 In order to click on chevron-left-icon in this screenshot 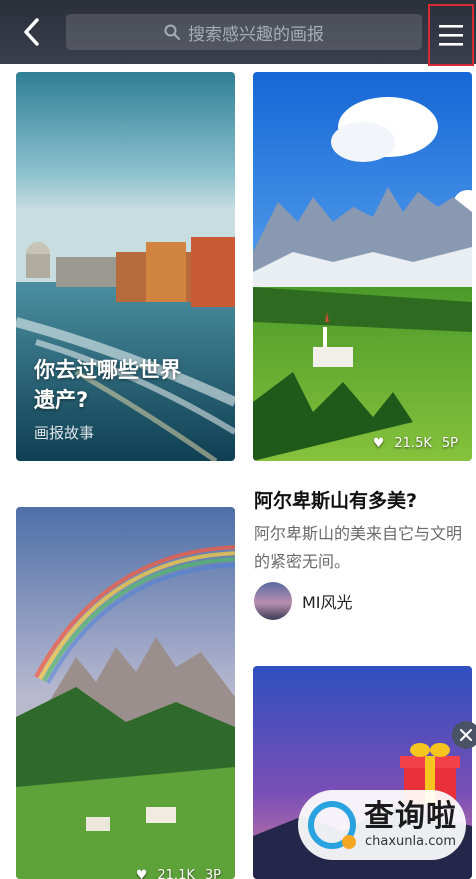, I will do `click(31, 32)`.